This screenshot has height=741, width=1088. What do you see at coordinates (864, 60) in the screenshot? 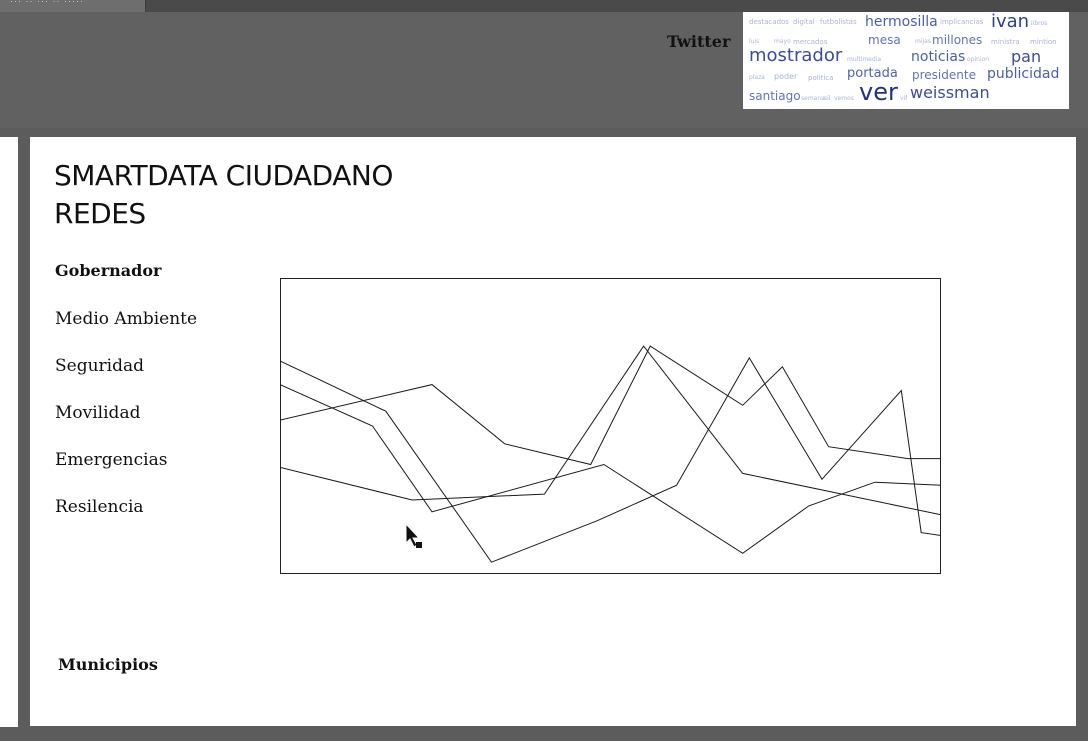
I see `word-cloud-word: multimedia` at bounding box center [864, 60].